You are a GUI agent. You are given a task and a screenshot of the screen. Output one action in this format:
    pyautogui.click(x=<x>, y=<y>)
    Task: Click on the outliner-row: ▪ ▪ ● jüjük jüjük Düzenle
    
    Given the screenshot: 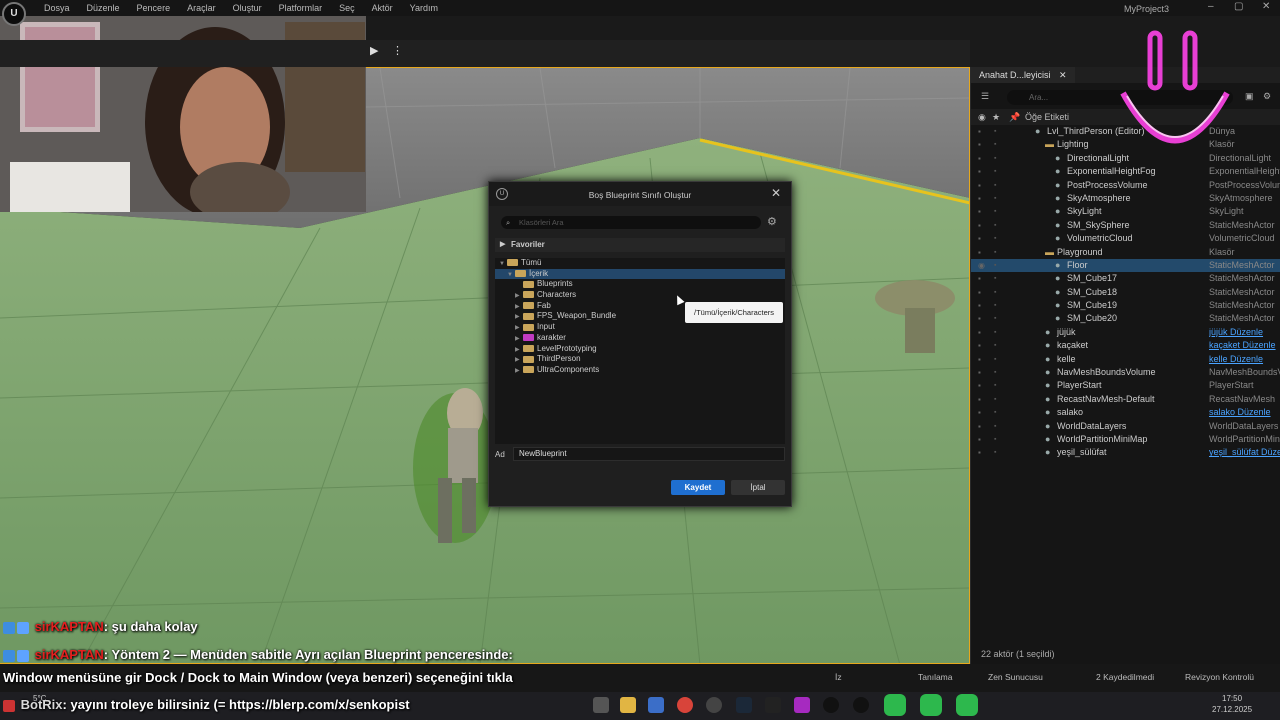 What is the action you would take?
    pyautogui.click(x=1125, y=332)
    